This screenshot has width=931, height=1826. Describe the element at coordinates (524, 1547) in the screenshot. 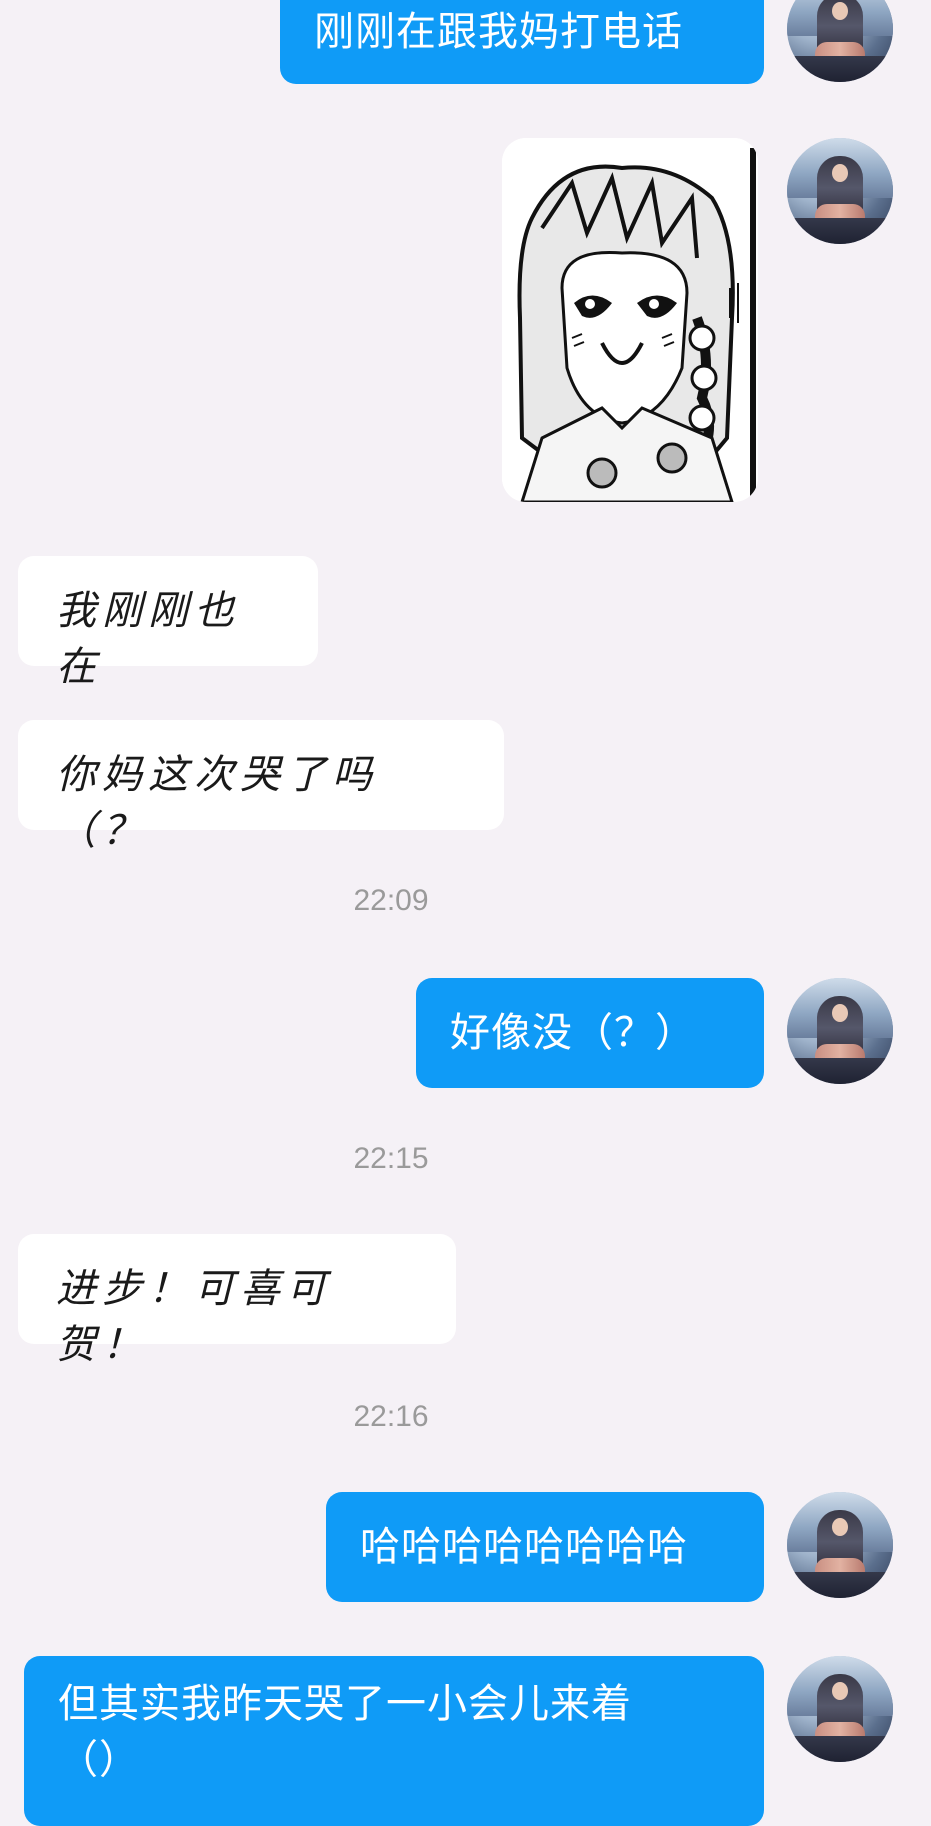

I see `message-text: 哈哈哈哈哈哈哈哈` at that location.